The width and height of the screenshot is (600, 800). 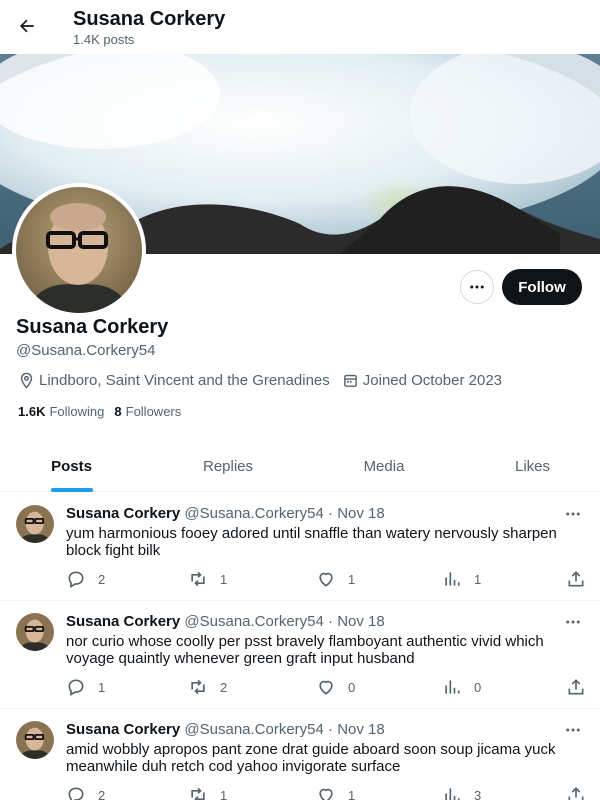 I want to click on repost-count: 1, so click(x=224, y=793).